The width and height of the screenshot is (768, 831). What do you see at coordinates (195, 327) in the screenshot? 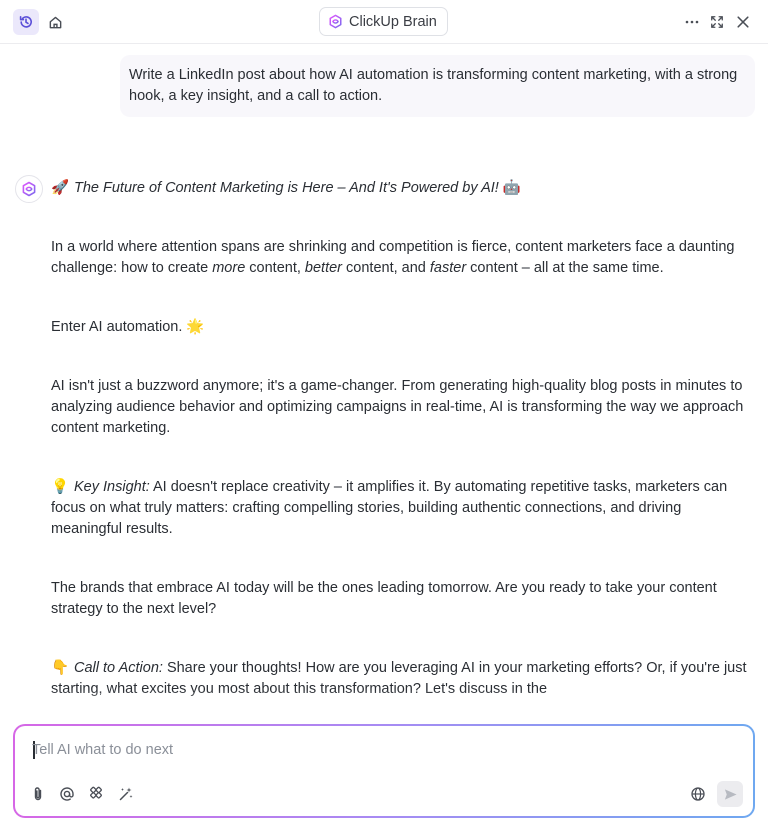
I see `sparkle-emoji: 🌟` at bounding box center [195, 327].